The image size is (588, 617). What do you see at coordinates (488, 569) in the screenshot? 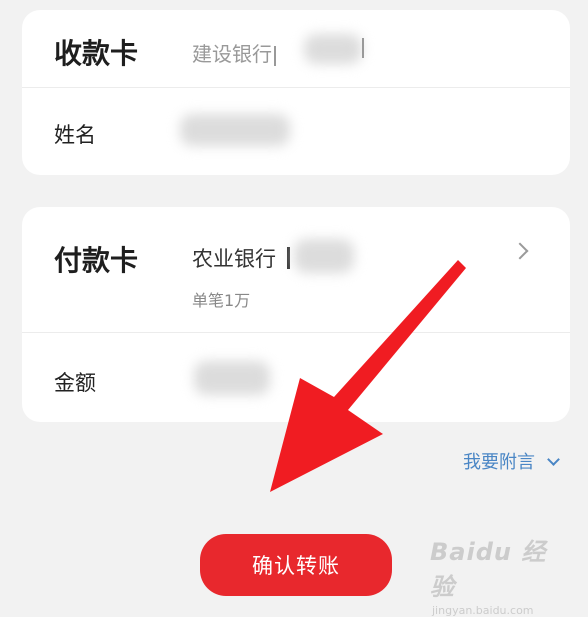
I see `watermark-logo: Baidu 经验` at bounding box center [488, 569].